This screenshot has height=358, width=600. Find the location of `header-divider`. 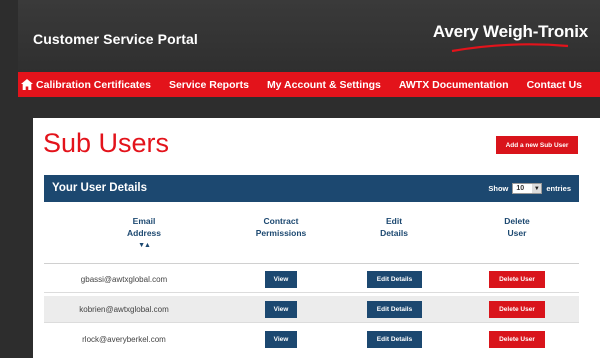

header-divider is located at coordinates (311, 263).